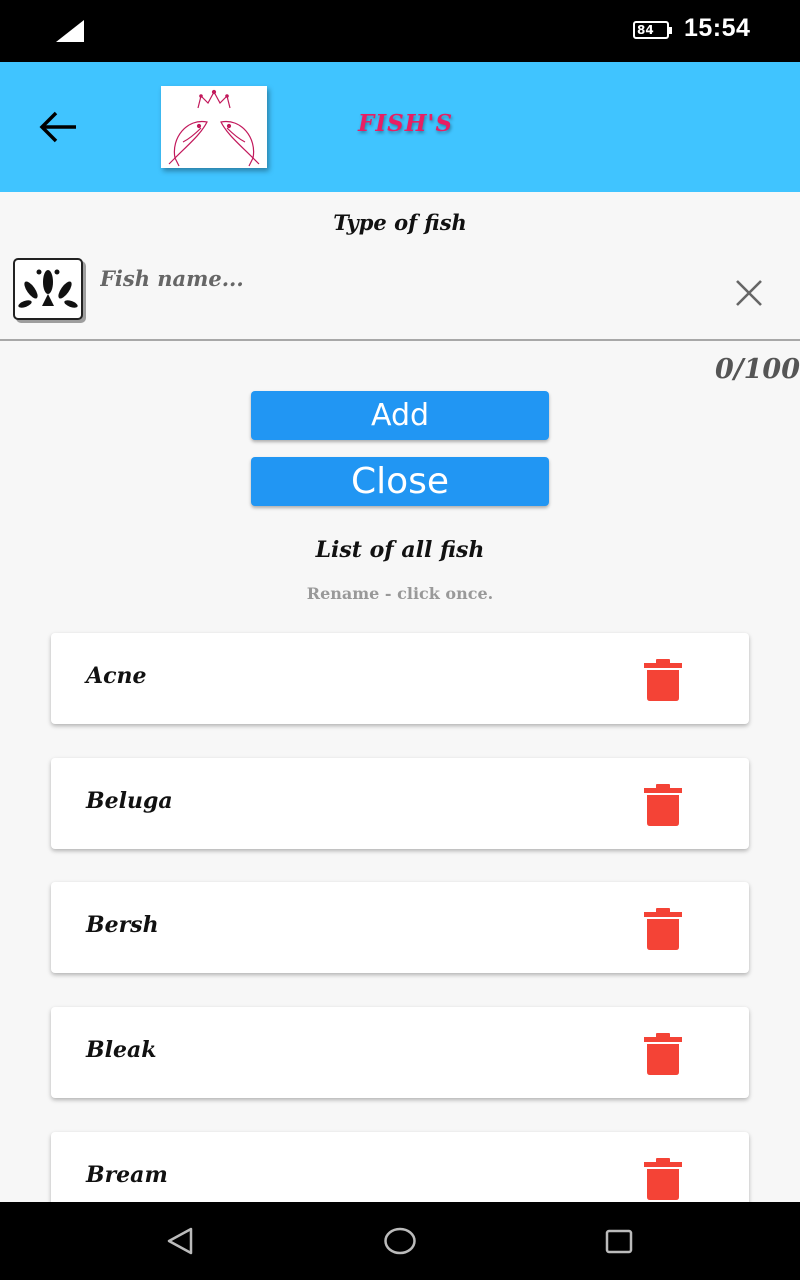 The width and height of the screenshot is (800, 1280). I want to click on character-counter: 0/100, so click(757, 369).